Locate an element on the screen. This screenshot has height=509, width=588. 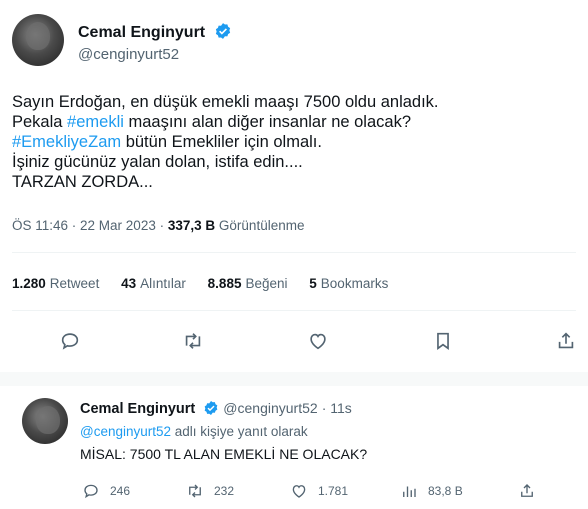
section-separator is located at coordinates (294, 379).